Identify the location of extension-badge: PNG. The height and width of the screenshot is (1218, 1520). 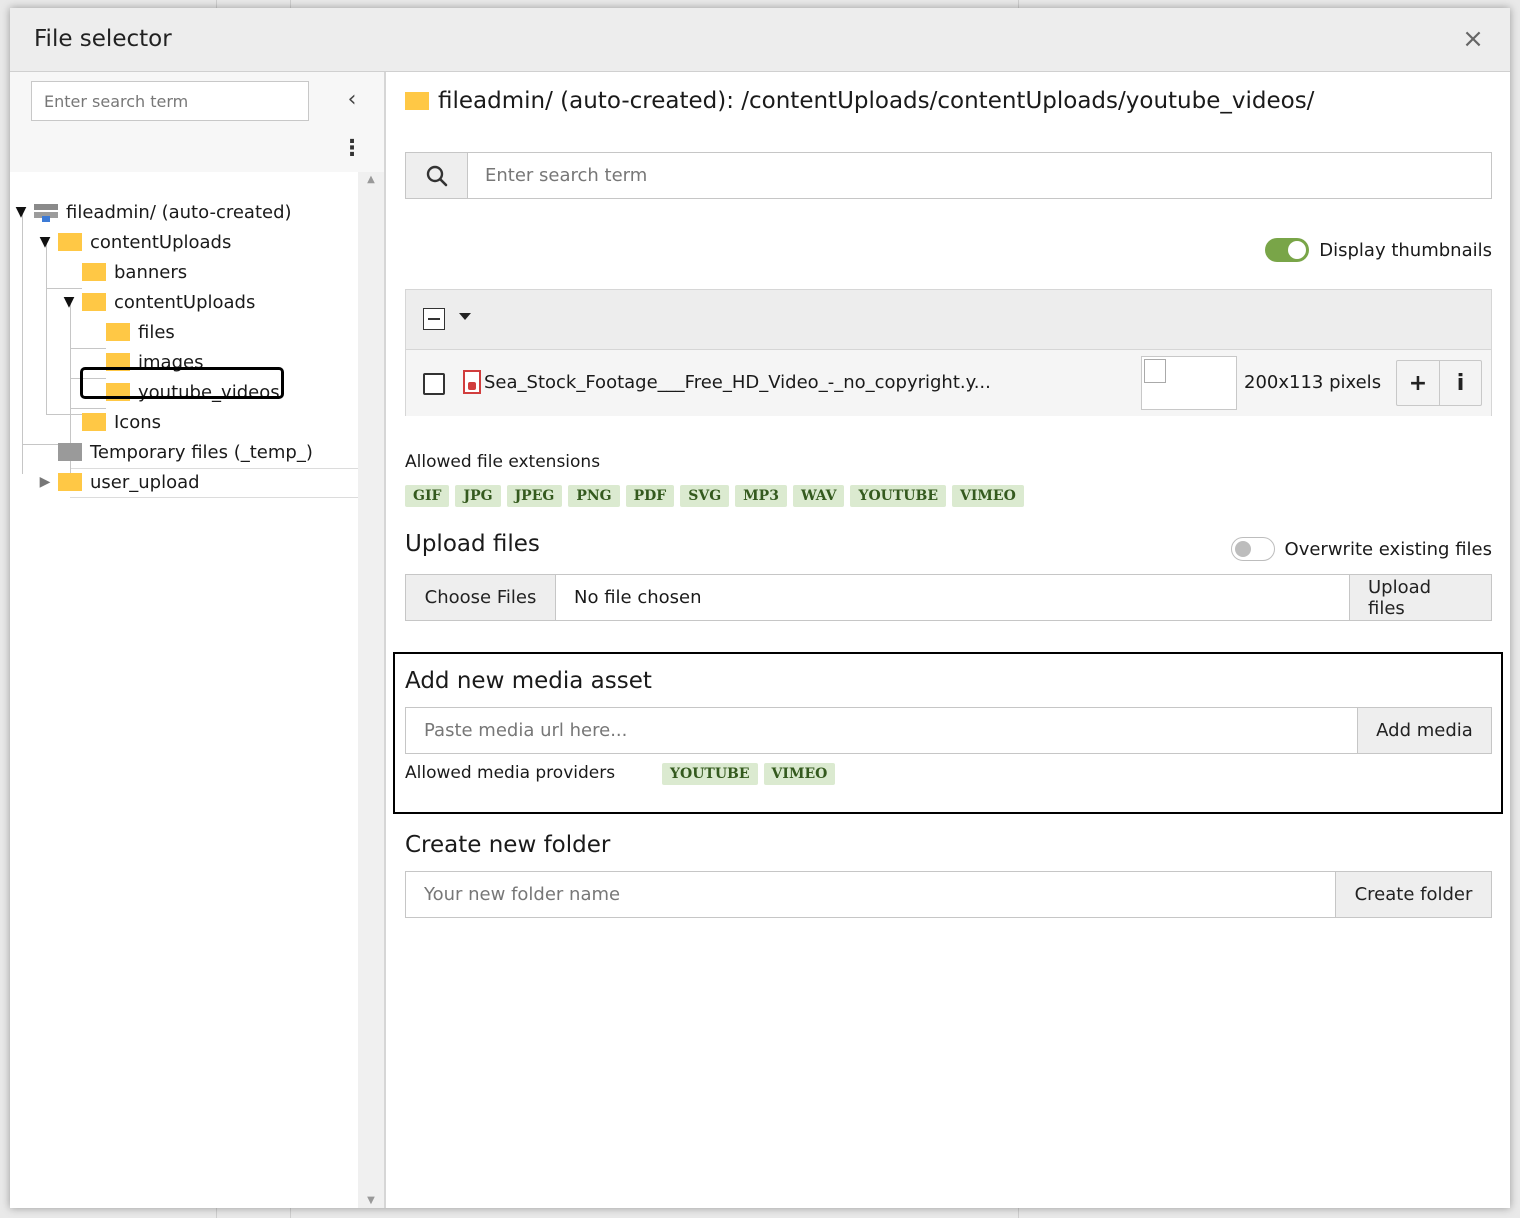
(594, 496).